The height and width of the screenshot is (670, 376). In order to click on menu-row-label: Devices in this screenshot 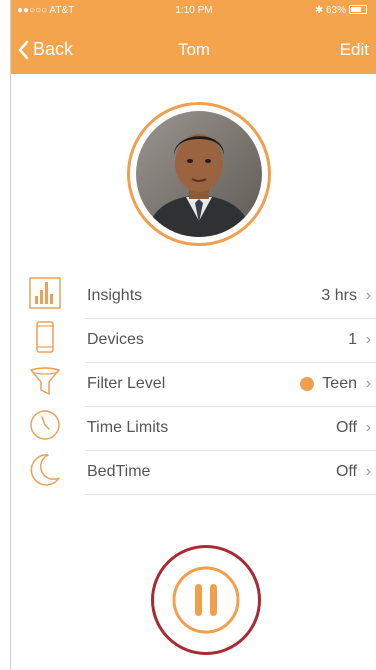, I will do `click(115, 339)`.